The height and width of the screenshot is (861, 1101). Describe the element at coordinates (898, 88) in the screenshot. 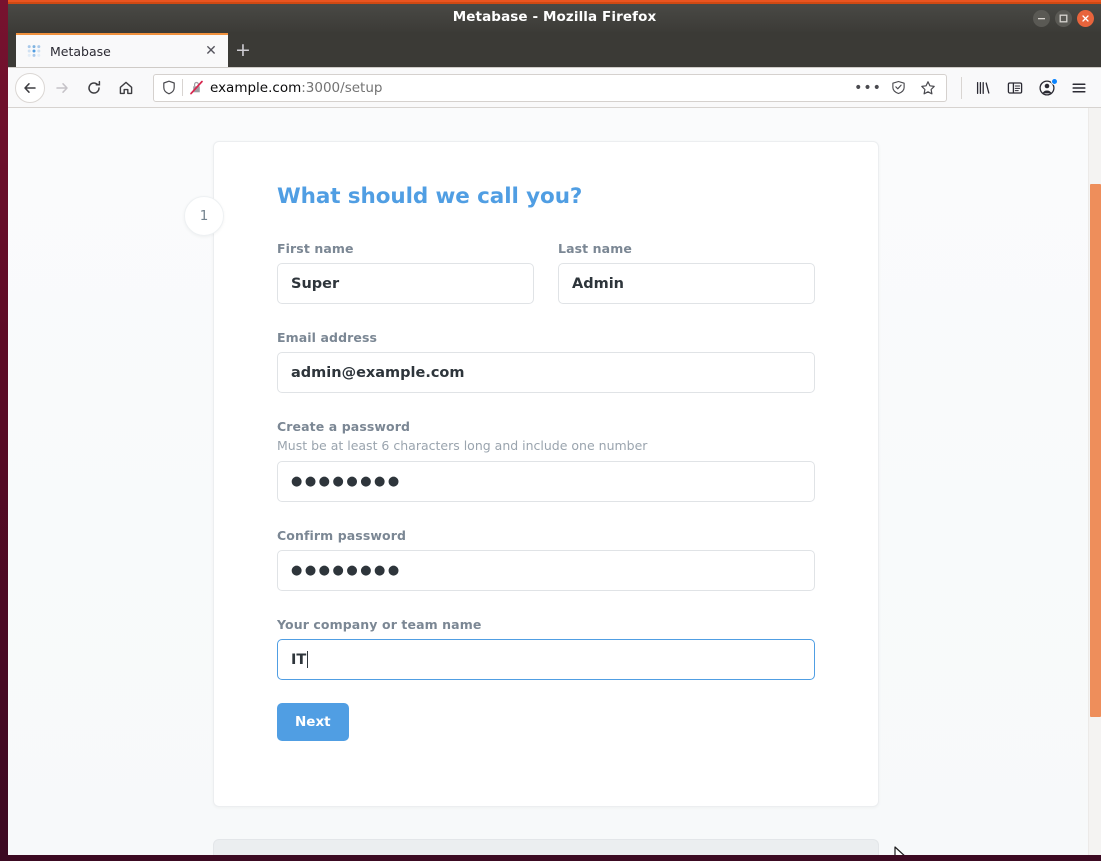

I see `reader-view-icon` at that location.